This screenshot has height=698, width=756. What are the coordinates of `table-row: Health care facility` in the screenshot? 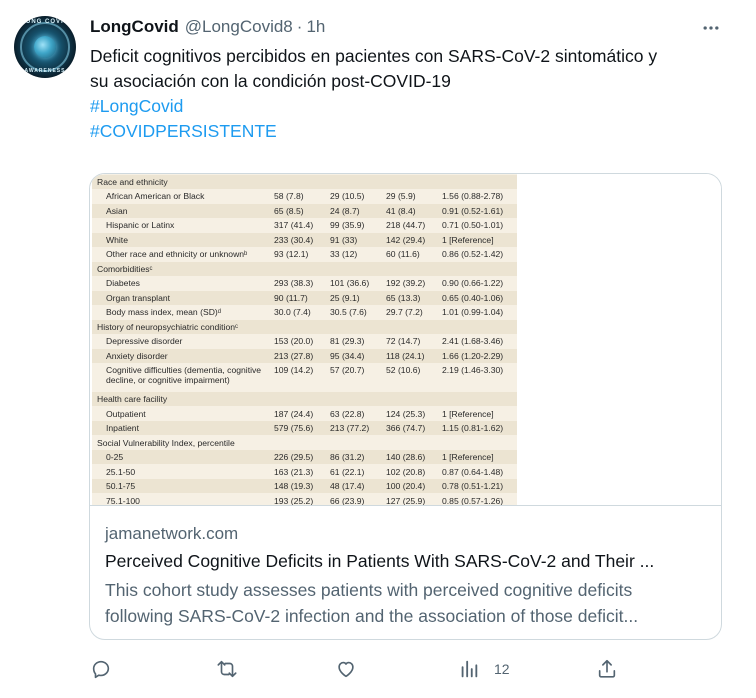 It's located at (304, 399).